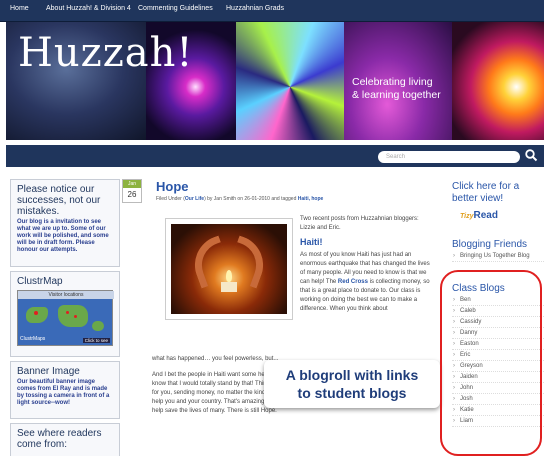 Image resolution: width=544 pixels, height=456 pixels. I want to click on banner-image-title: Banner Image, so click(48, 371).